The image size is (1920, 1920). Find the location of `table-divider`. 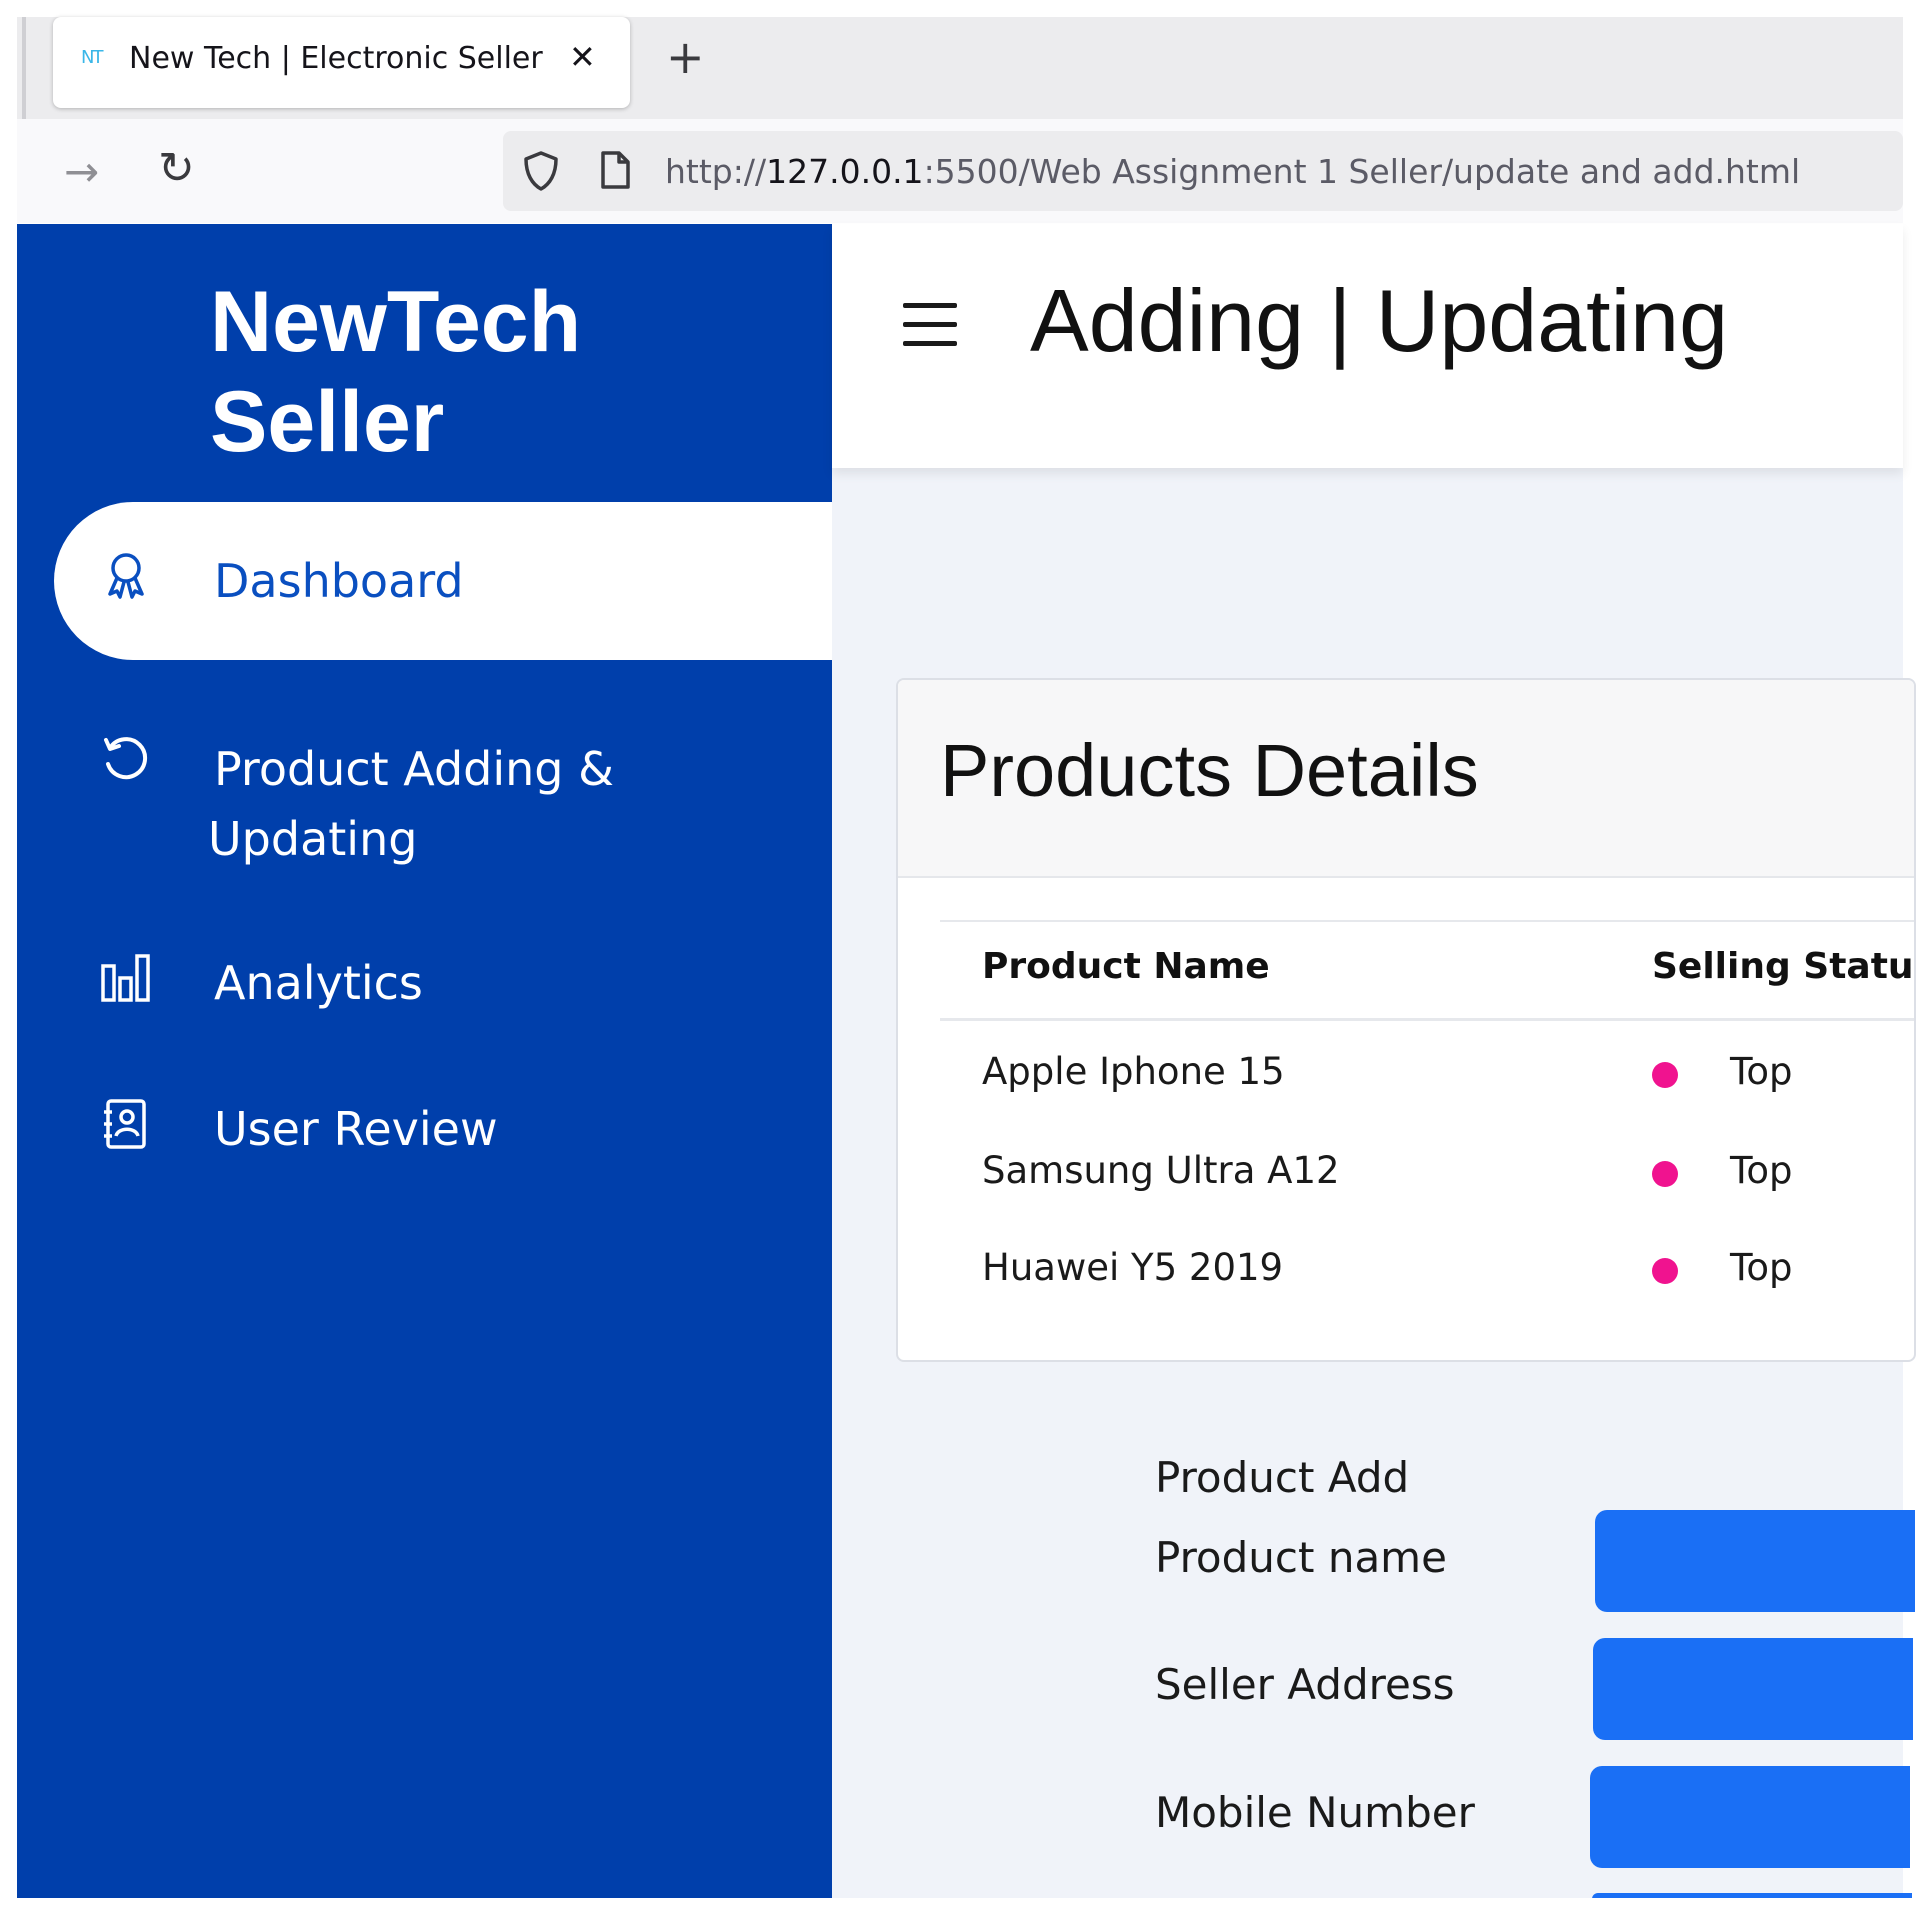

table-divider is located at coordinates (1427, 921).